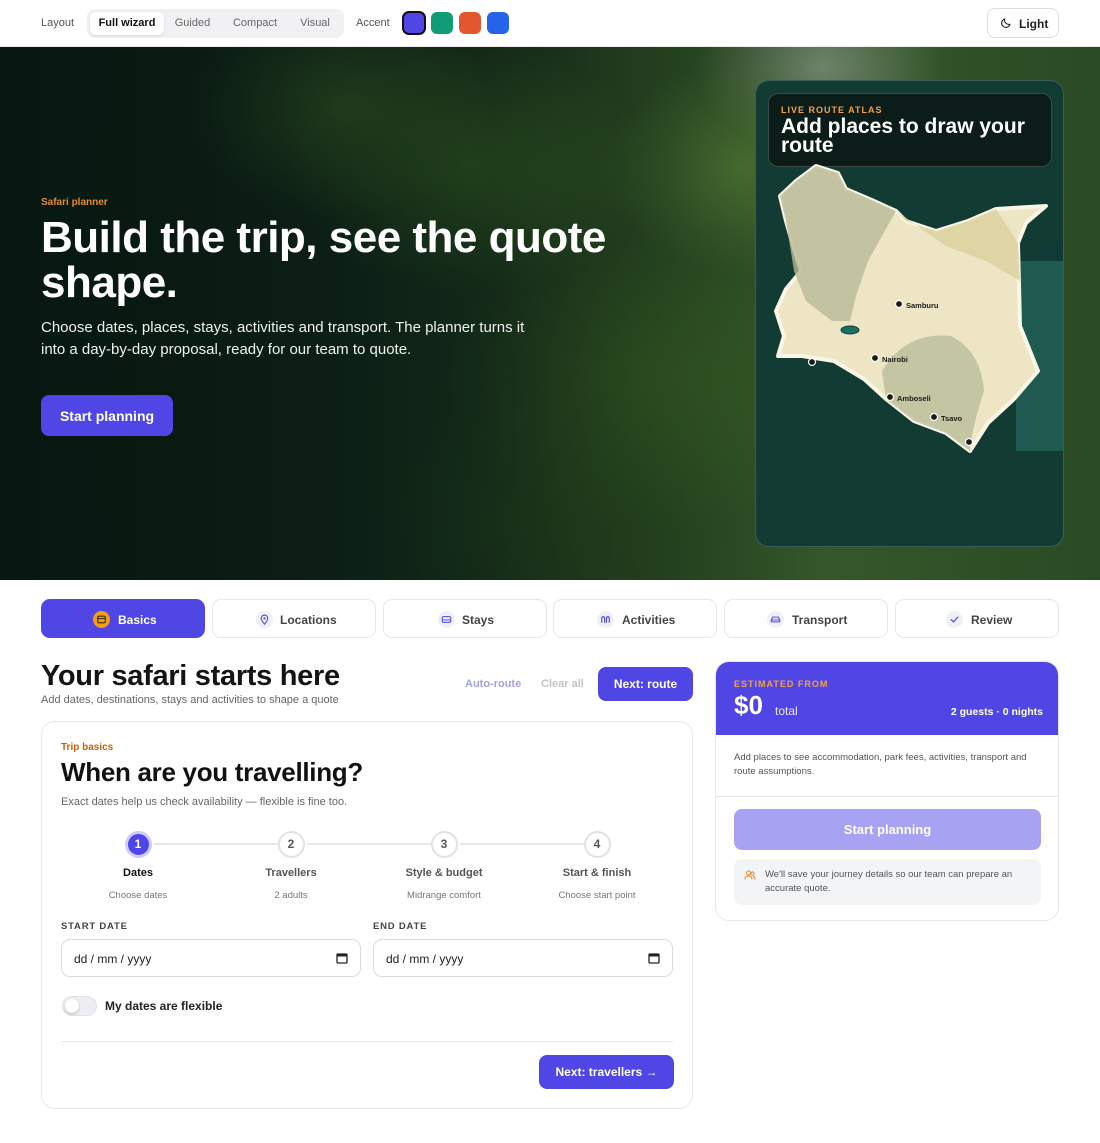 The height and width of the screenshot is (1143, 1100). What do you see at coordinates (914, 398) in the screenshot?
I see `map-label-amboseli: Amboseli` at bounding box center [914, 398].